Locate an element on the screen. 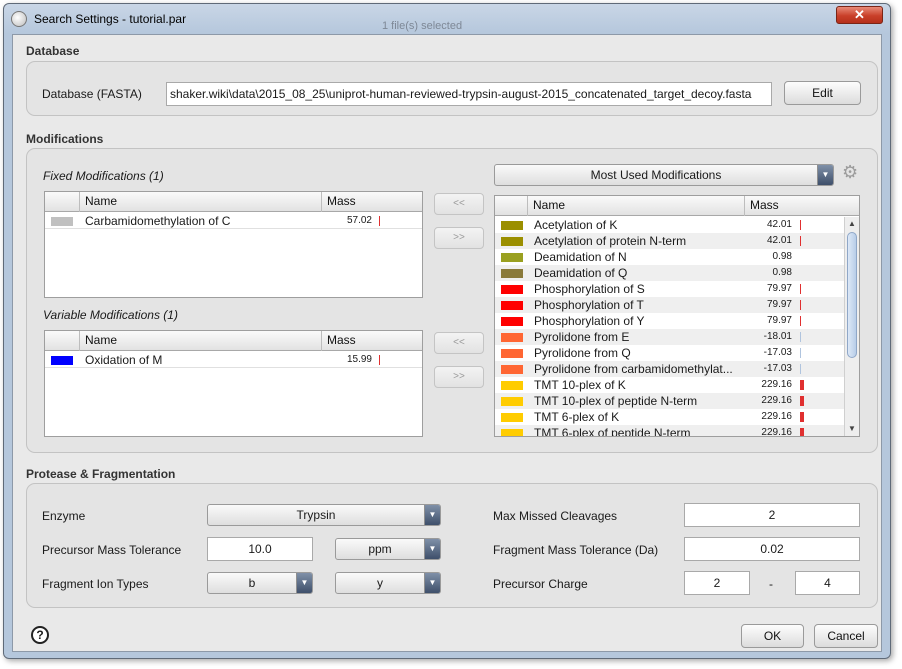 The width and height of the screenshot is (902, 669). fragment-ion-type-1-value: b is located at coordinates (252, 583).